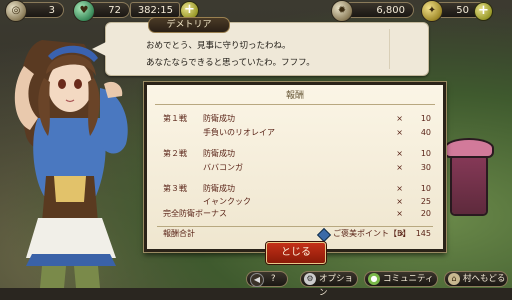 This screenshot has width=512, height=300. Describe the element at coordinates (100, 49) in the screenshot. I see `dialog-tail` at that location.